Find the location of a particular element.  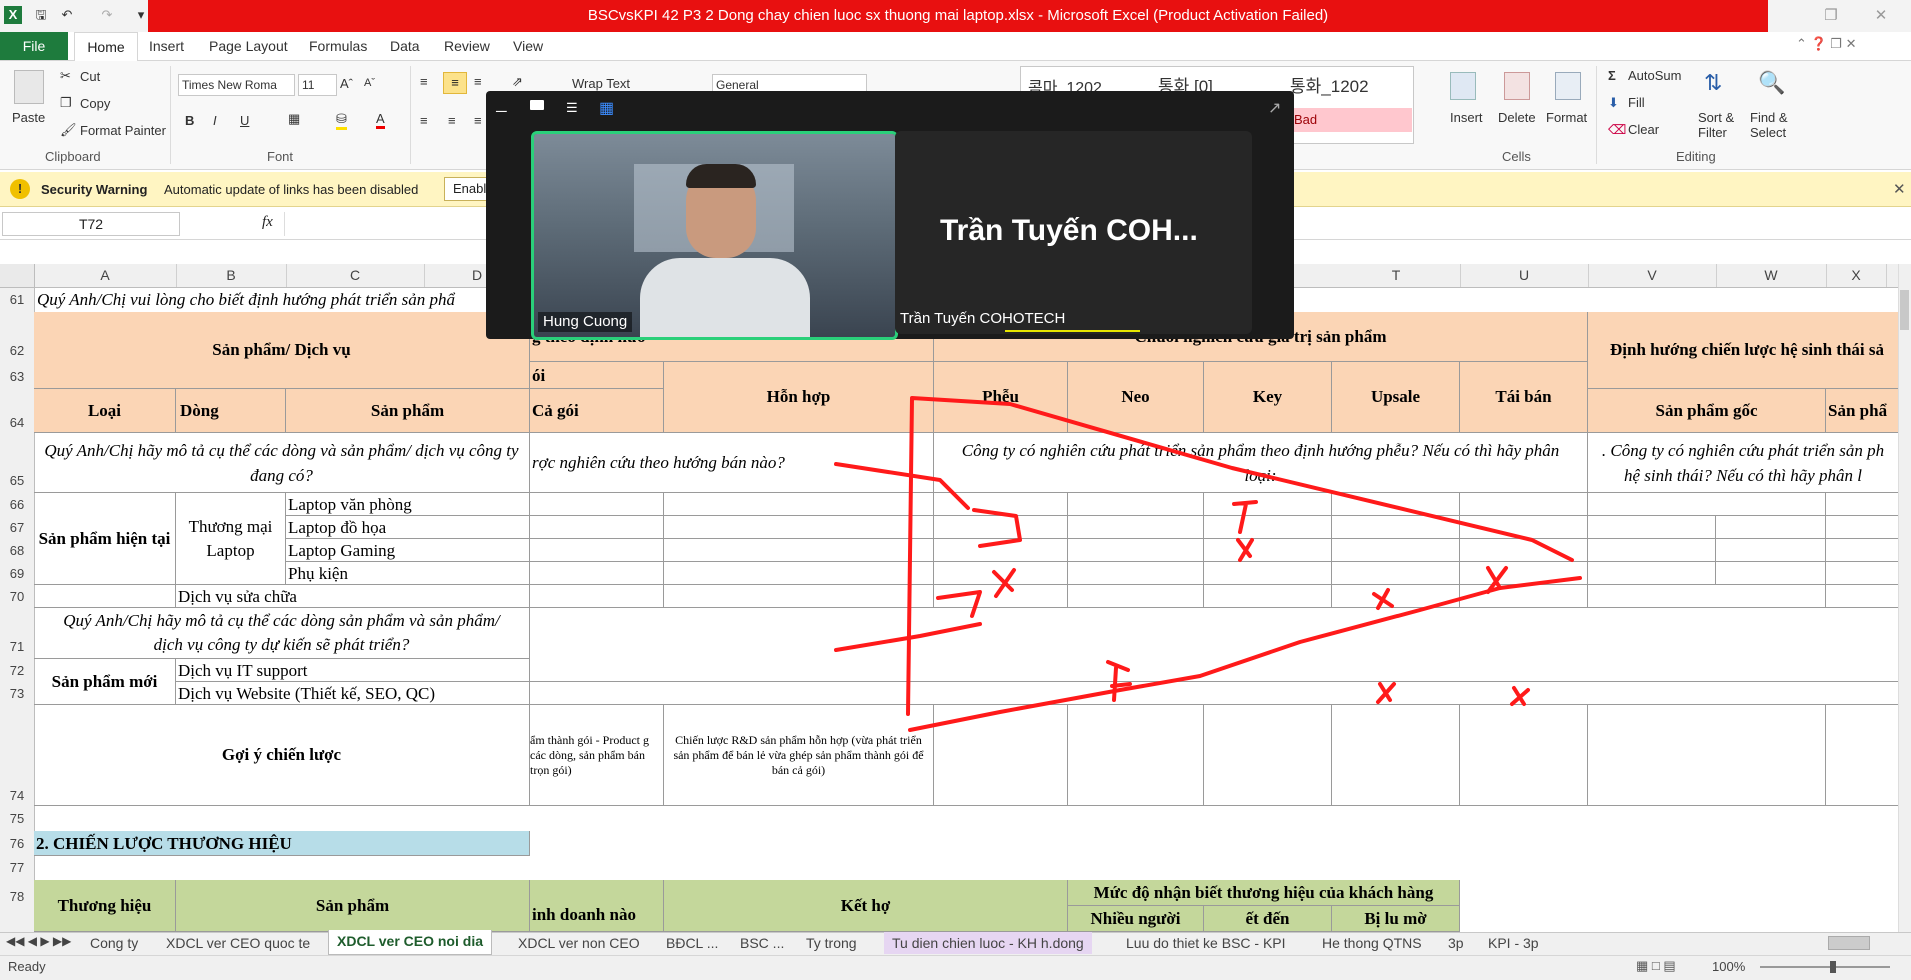

participant-tile-hung-cuong: Hung Cuong is located at coordinates (714, 235).